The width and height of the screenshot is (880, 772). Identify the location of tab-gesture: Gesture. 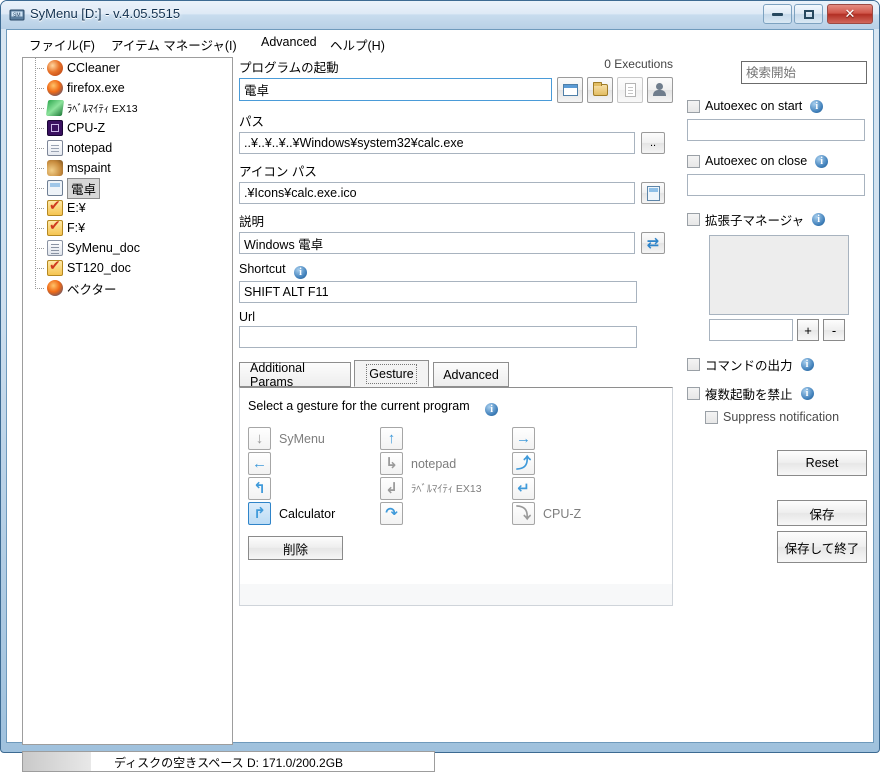
(391, 373).